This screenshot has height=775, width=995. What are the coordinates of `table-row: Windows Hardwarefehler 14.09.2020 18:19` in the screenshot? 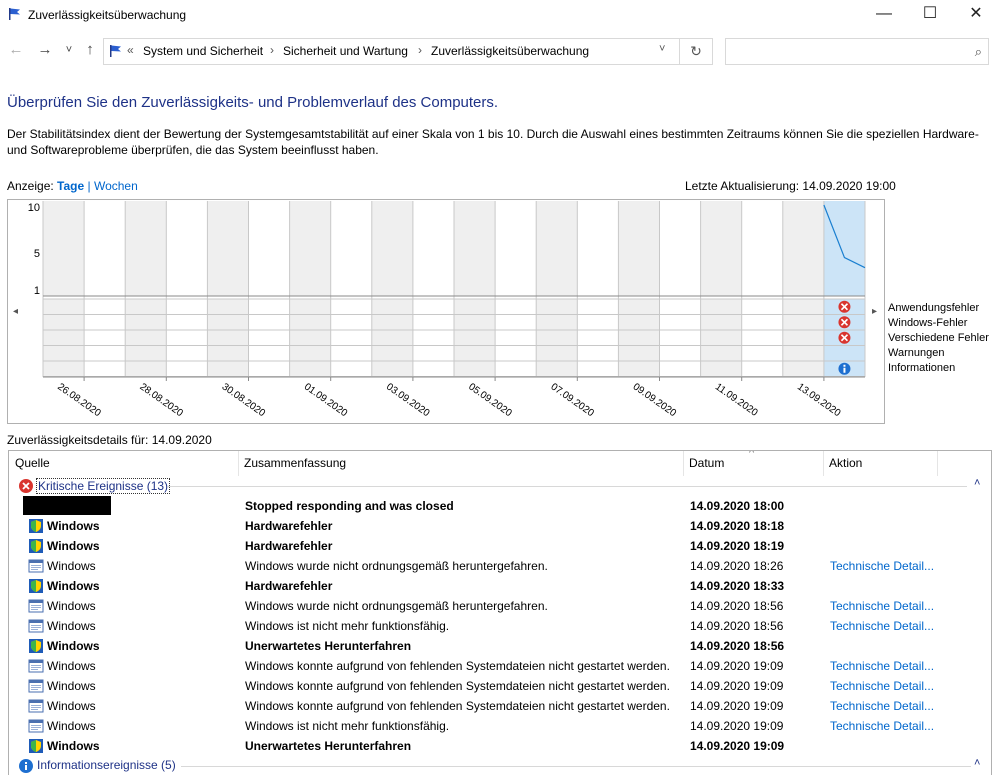 It's located at (500, 546).